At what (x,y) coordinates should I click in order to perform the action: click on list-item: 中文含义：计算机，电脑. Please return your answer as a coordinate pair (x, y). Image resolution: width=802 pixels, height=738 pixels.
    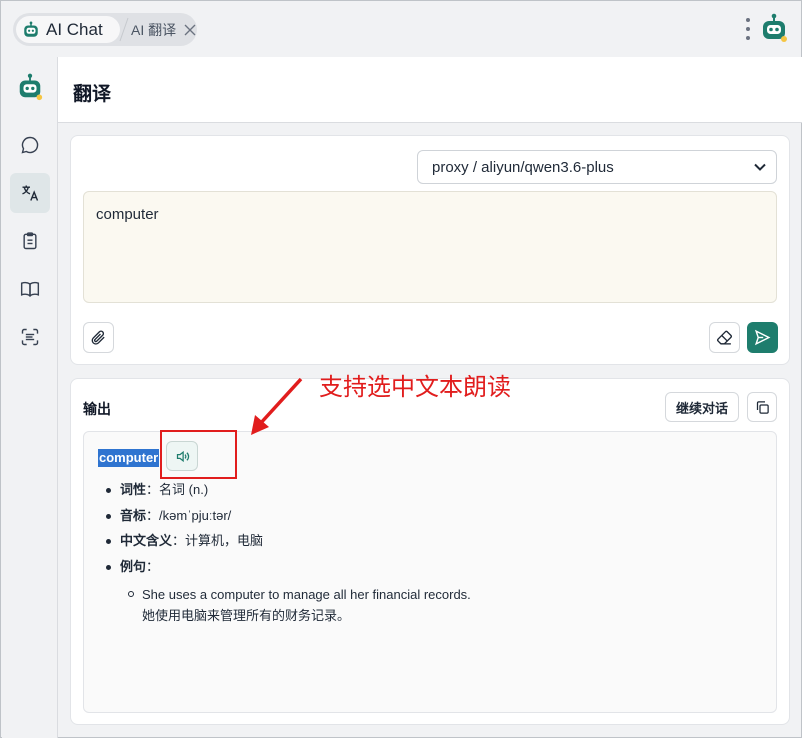
    Looking at the image, I should click on (184, 546).